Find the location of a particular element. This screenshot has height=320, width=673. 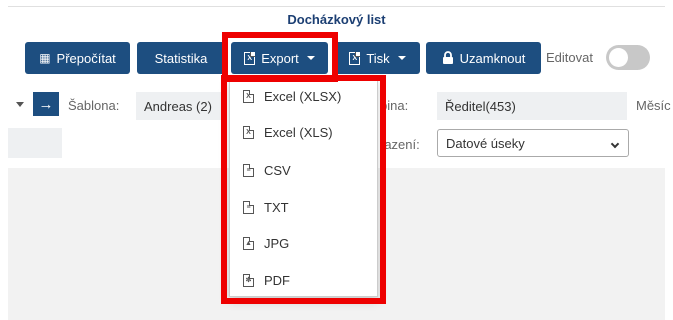

statistics-button: Statistika is located at coordinates (181, 58).